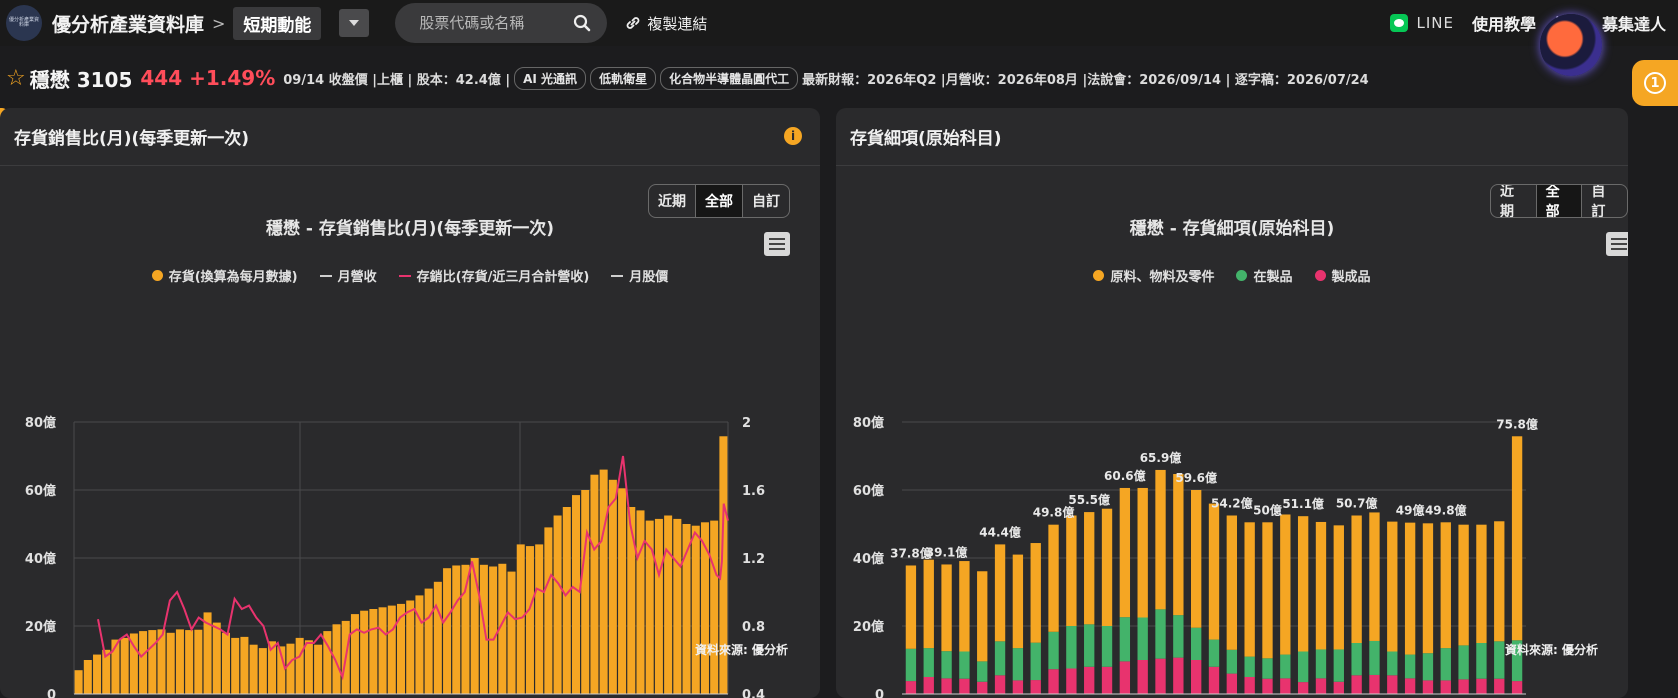 The width and height of the screenshot is (1678, 698). What do you see at coordinates (649, 277) in the screenshot?
I see `legend-label: 月股價` at bounding box center [649, 277].